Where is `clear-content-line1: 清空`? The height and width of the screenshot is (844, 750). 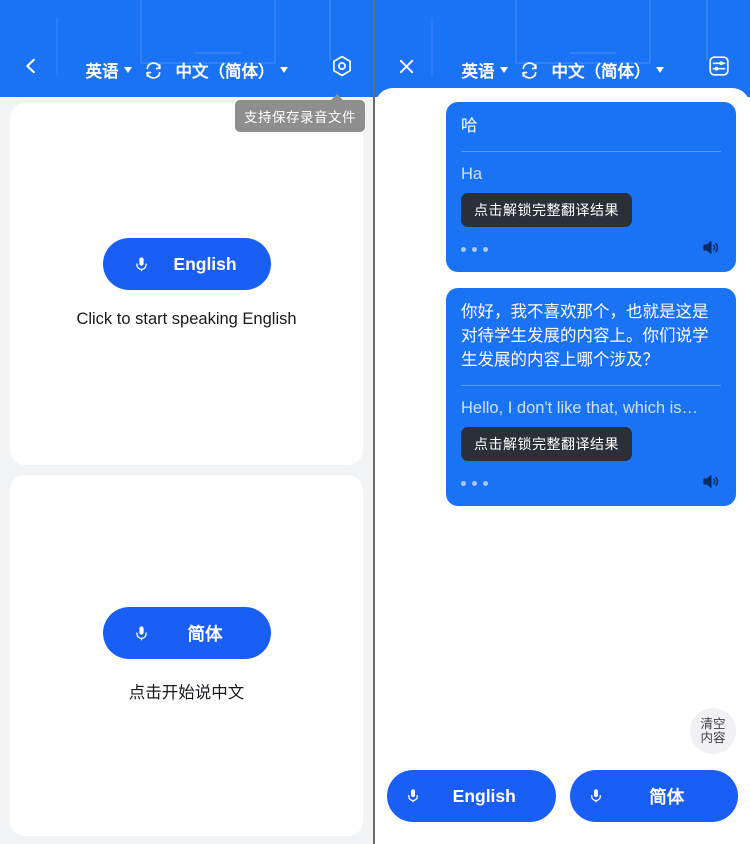
clear-content-line1: 清空 is located at coordinates (713, 723).